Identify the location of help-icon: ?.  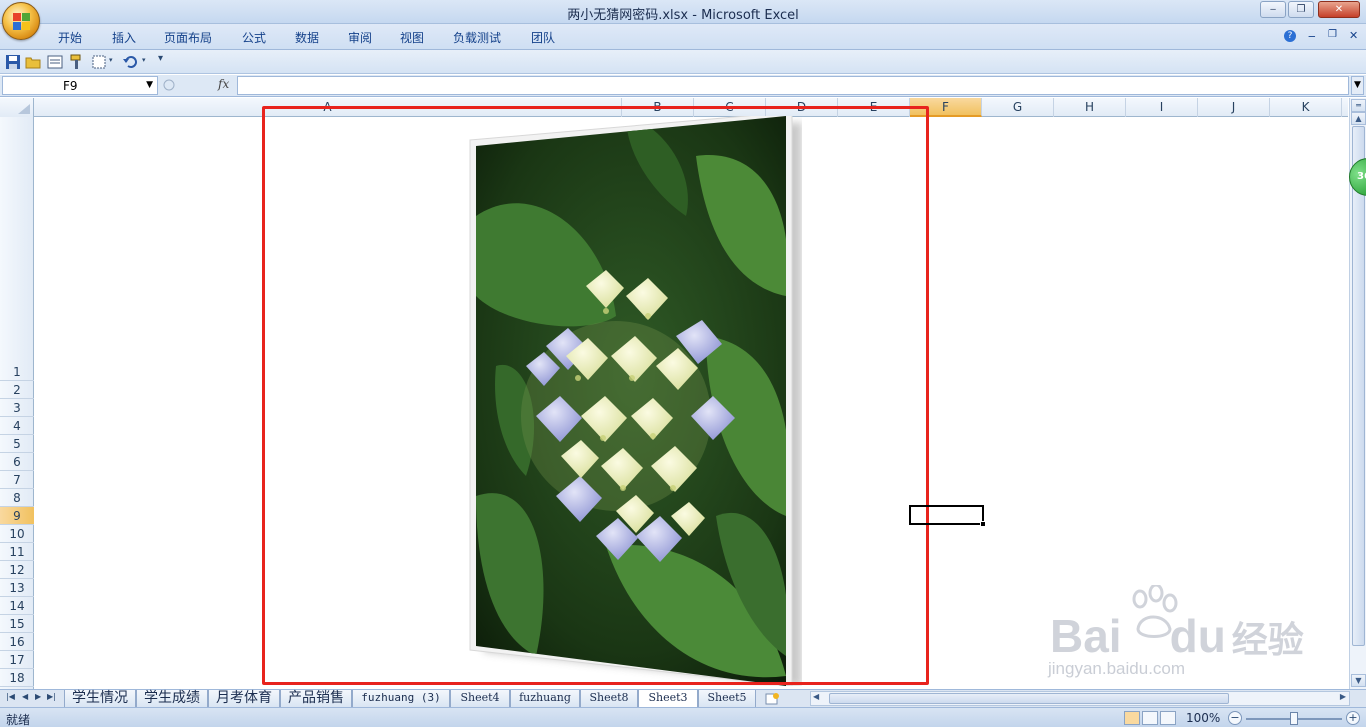
(1290, 36).